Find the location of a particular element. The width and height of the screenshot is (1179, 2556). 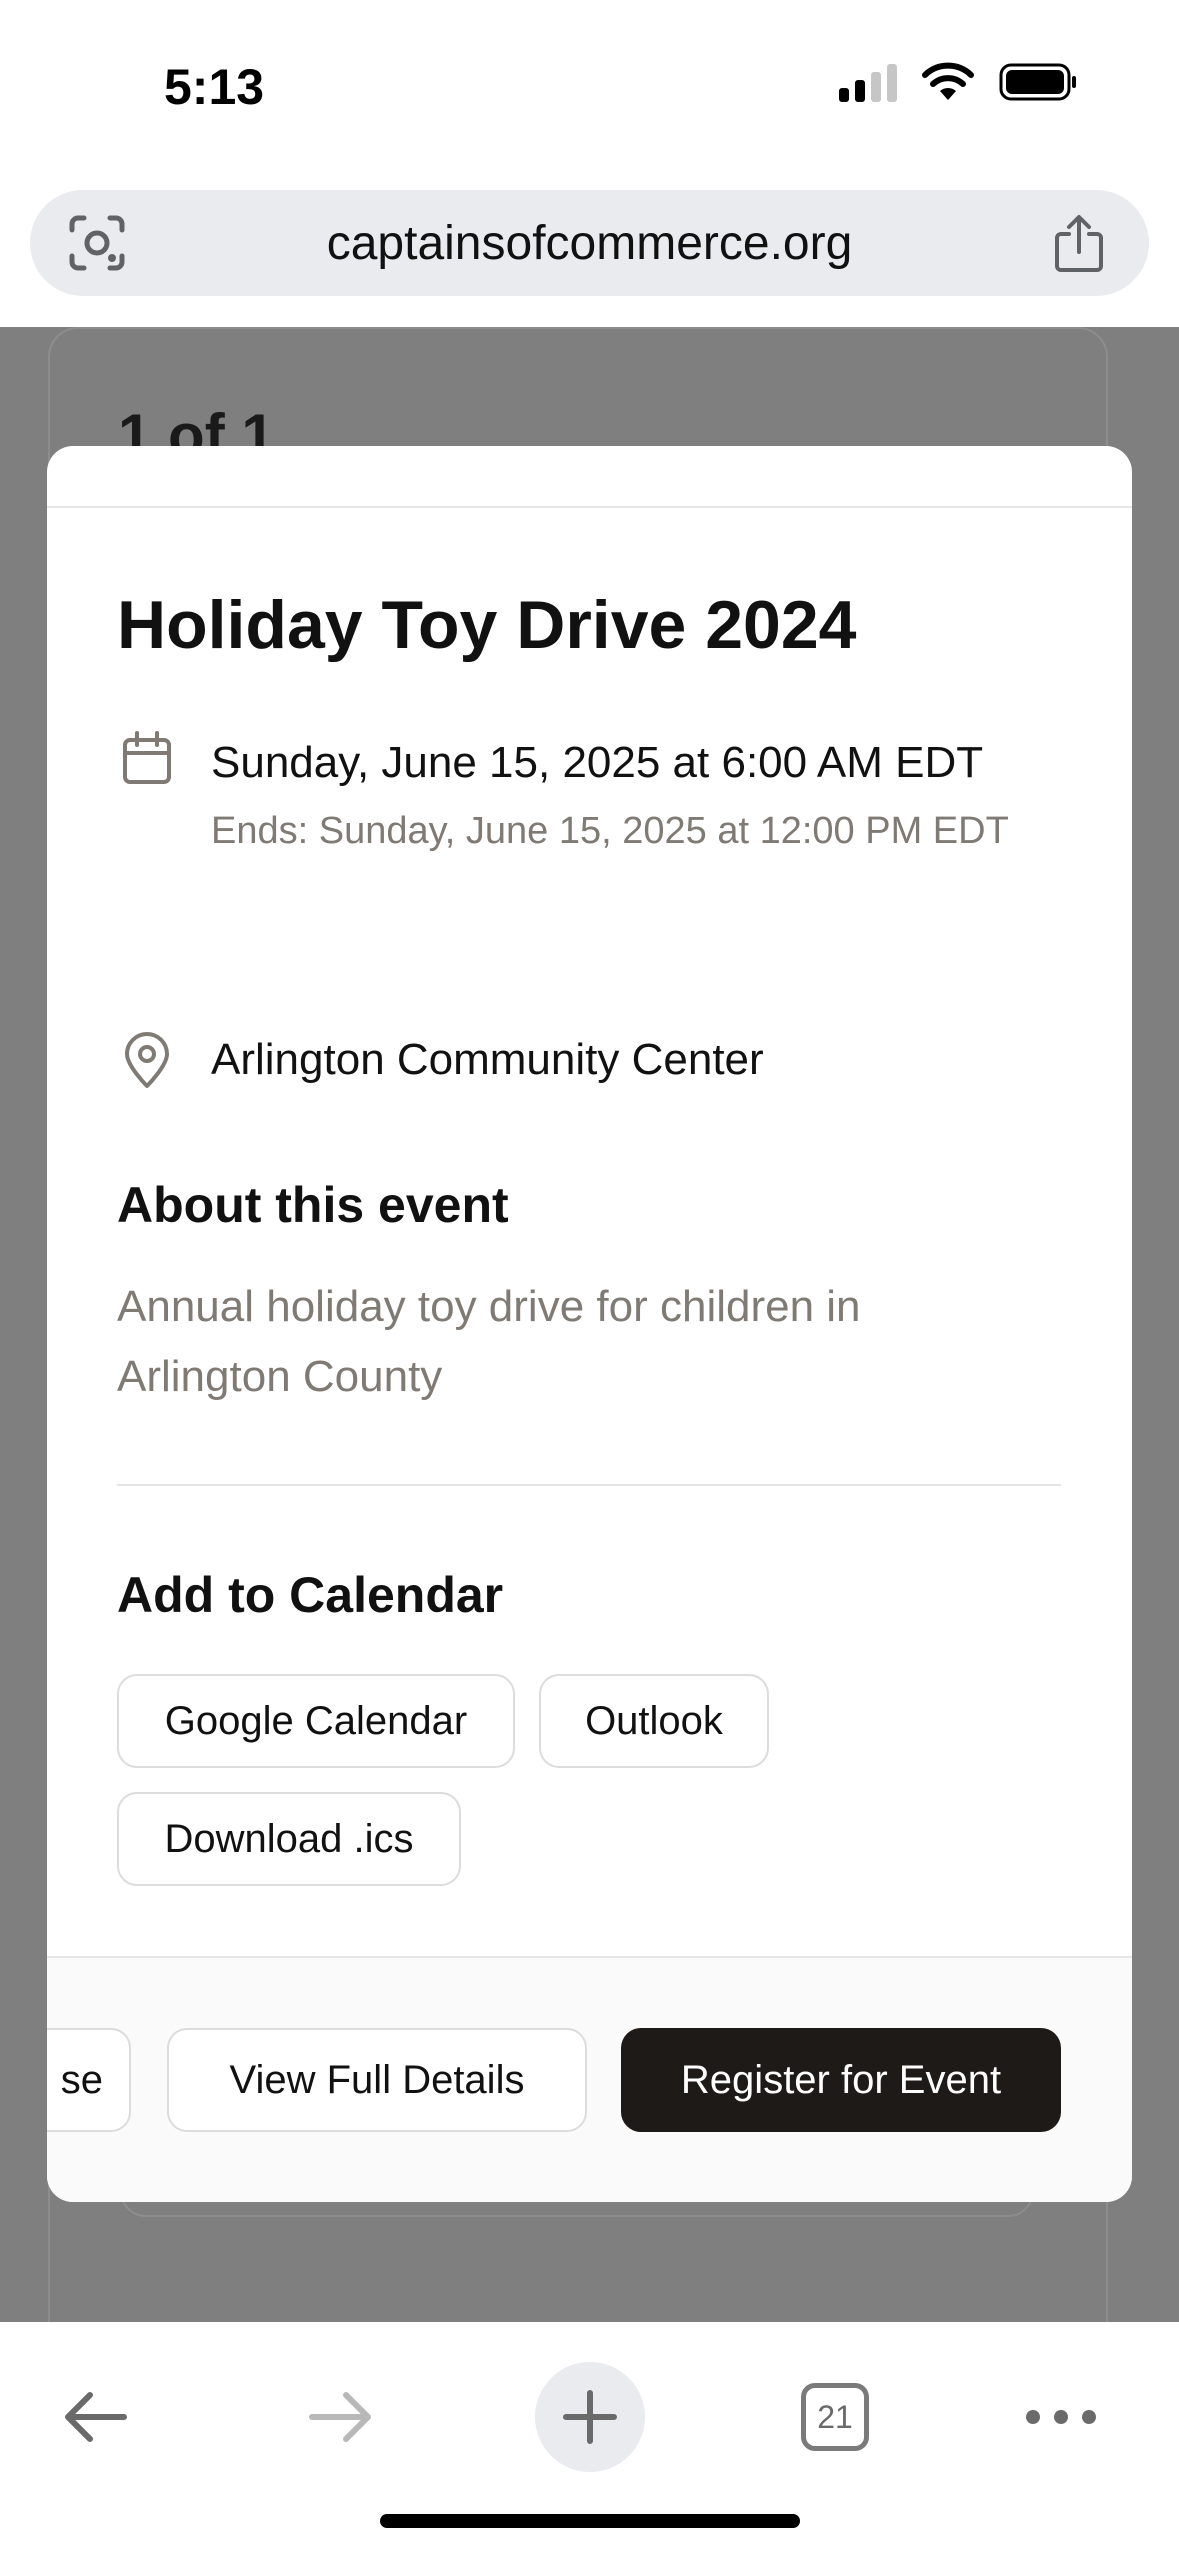

forward-button is located at coordinates (341, 2417).